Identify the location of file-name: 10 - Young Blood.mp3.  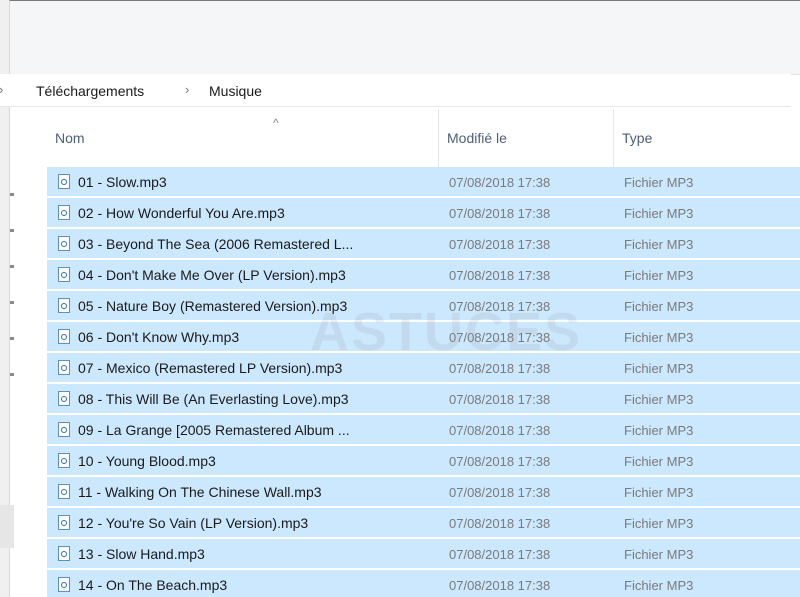
(147, 461).